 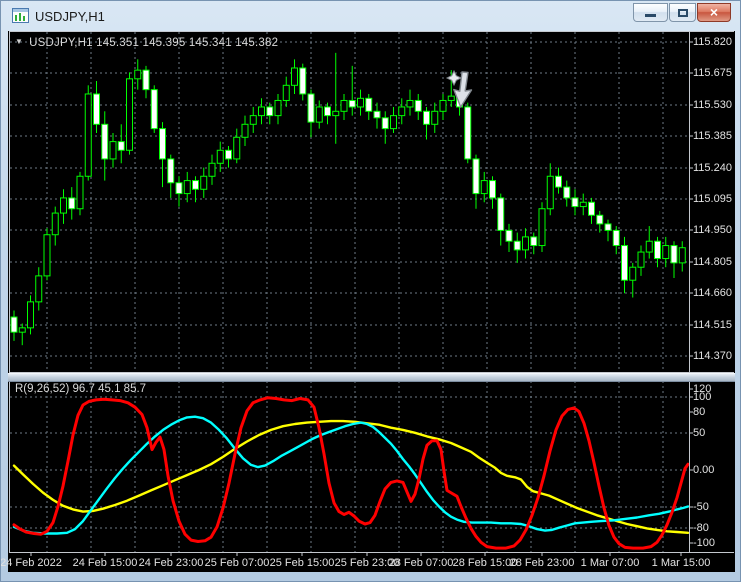 What do you see at coordinates (712, 42) in the screenshot?
I see `price-axis-label: 115.820` at bounding box center [712, 42].